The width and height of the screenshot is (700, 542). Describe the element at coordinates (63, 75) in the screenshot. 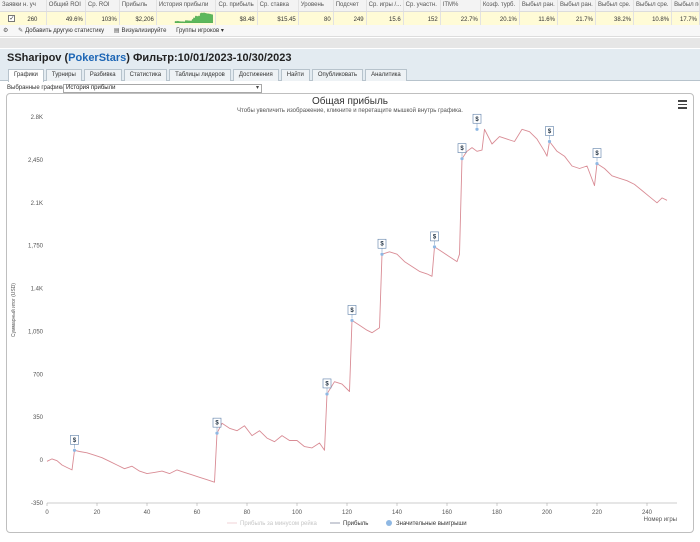

I see `tab-1: Турниры` at that location.